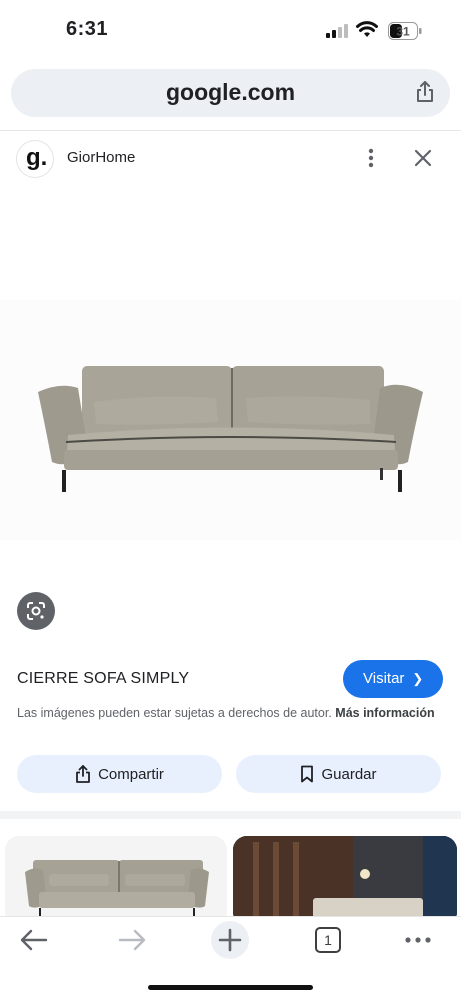  Describe the element at coordinates (371, 160) in the screenshot. I see `more-vert-icon` at that location.